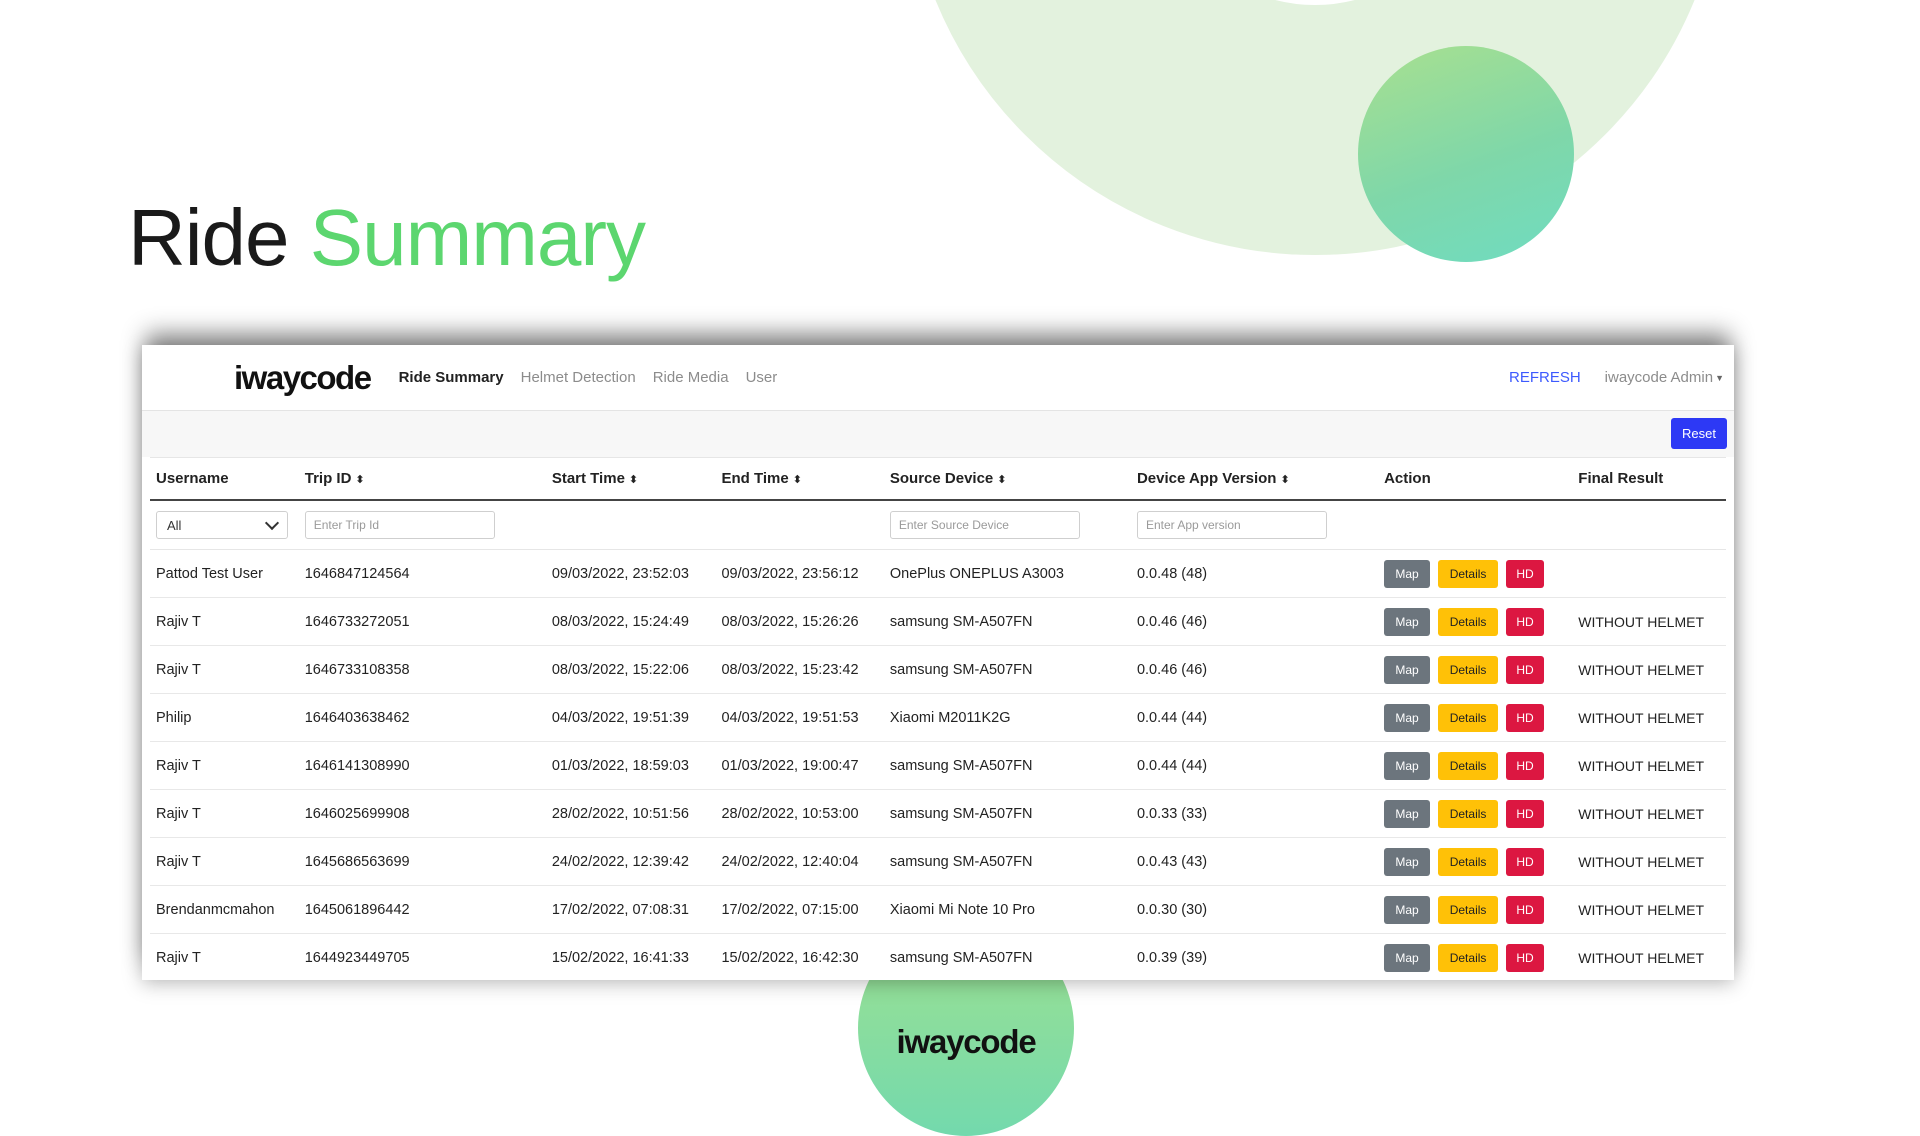 This screenshot has width=1920, height=1136. Describe the element at coordinates (1254, 669) in the screenshot. I see `cell-app-version: 0.0.46 (46)` at that location.